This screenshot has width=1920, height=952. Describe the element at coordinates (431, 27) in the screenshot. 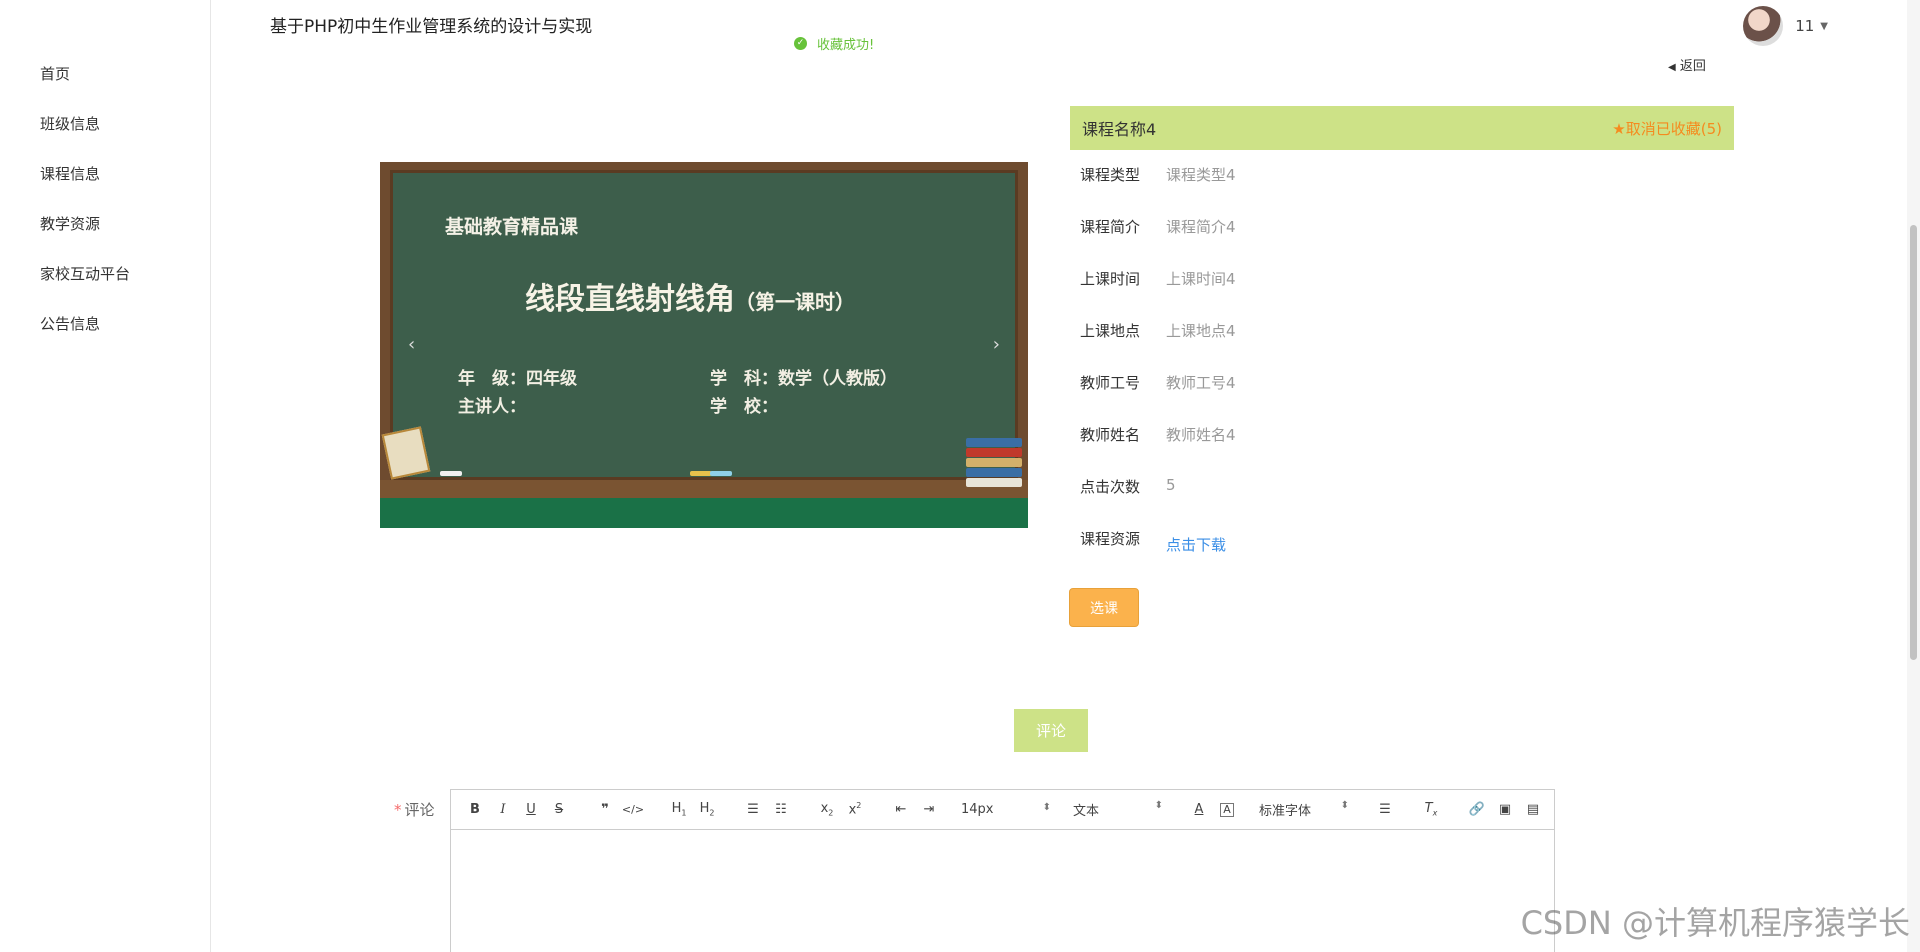

I see `site-title: 基于PHP初中生作业管理系统的设计与实现` at that location.